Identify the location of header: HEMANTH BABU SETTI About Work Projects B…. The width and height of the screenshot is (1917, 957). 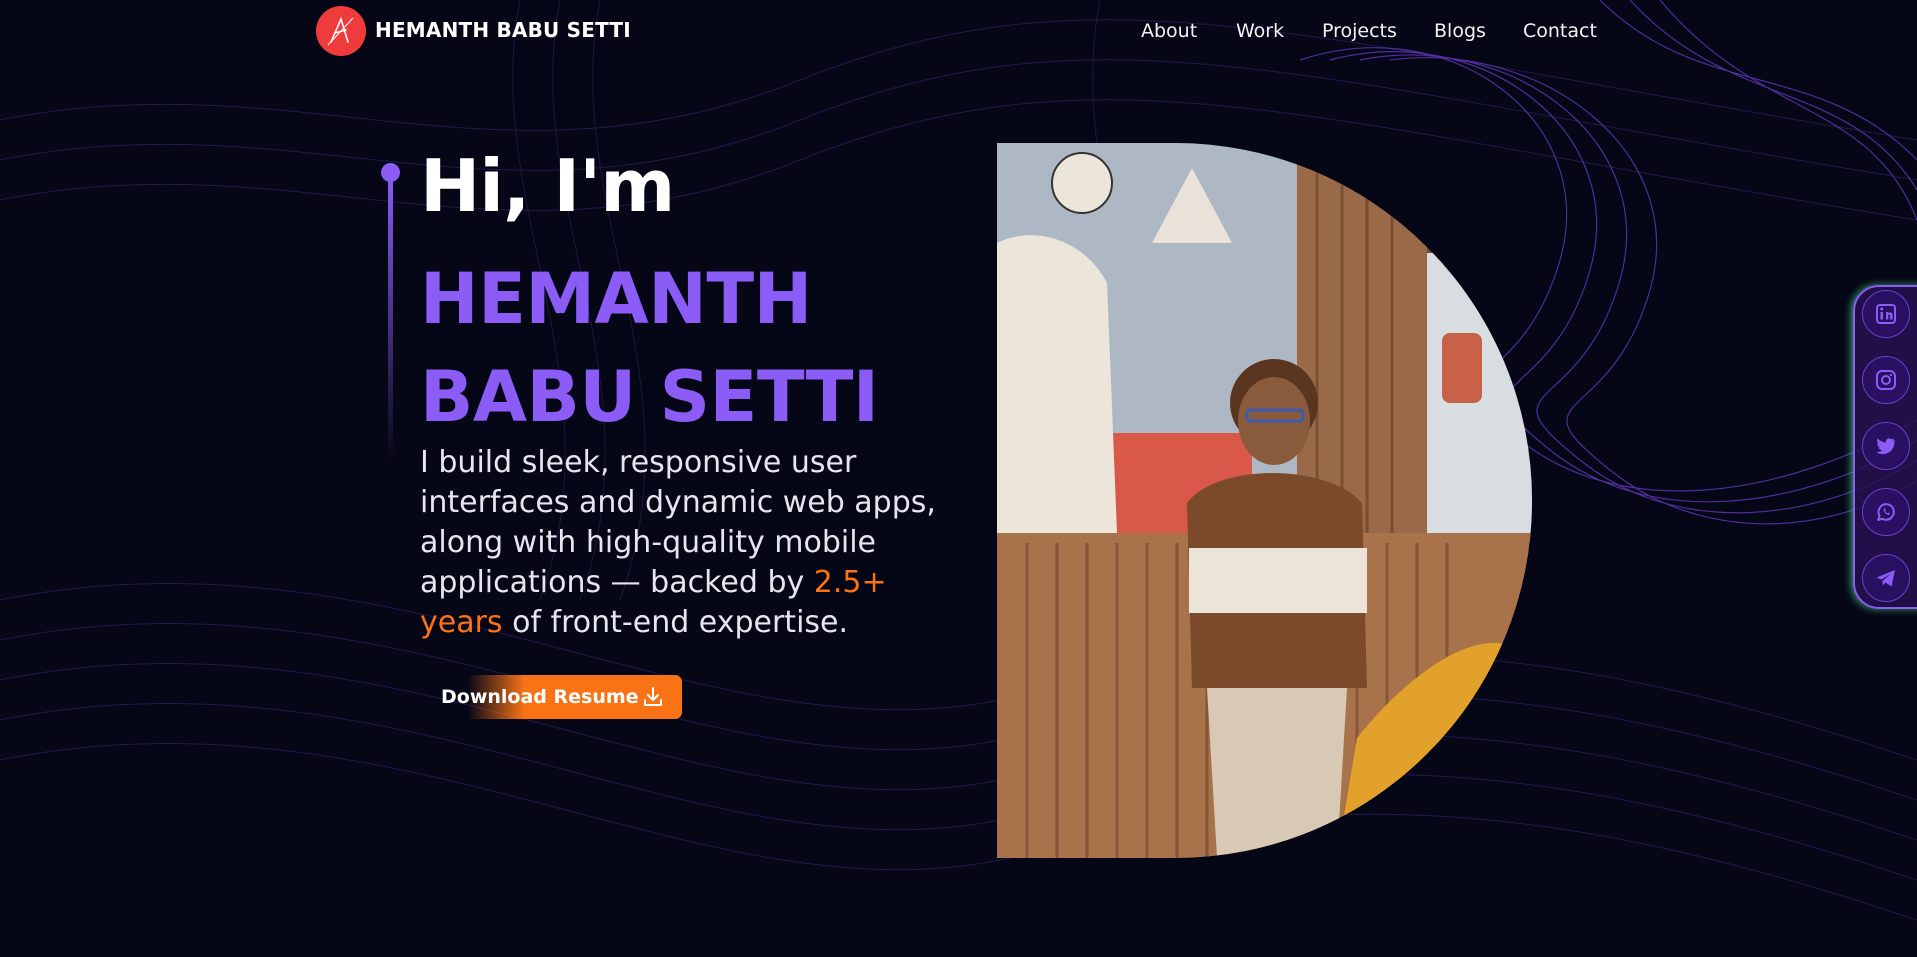
(958, 32).